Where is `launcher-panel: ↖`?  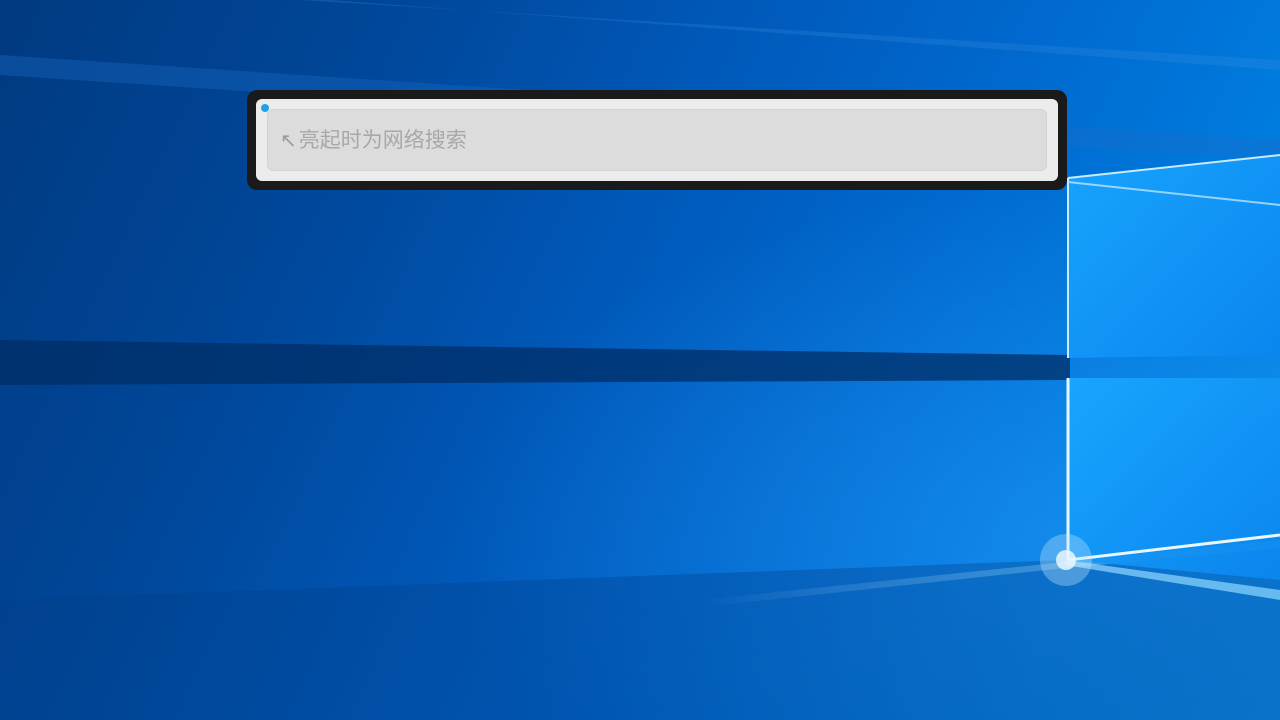 launcher-panel: ↖ is located at coordinates (657, 140).